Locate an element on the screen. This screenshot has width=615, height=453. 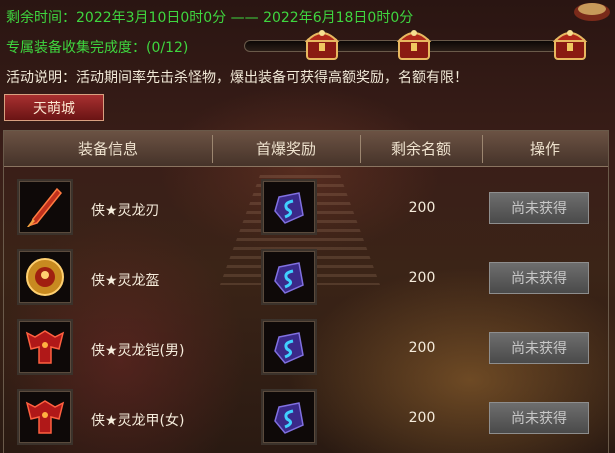
gold-helmet-icon is located at coordinates (45, 277).